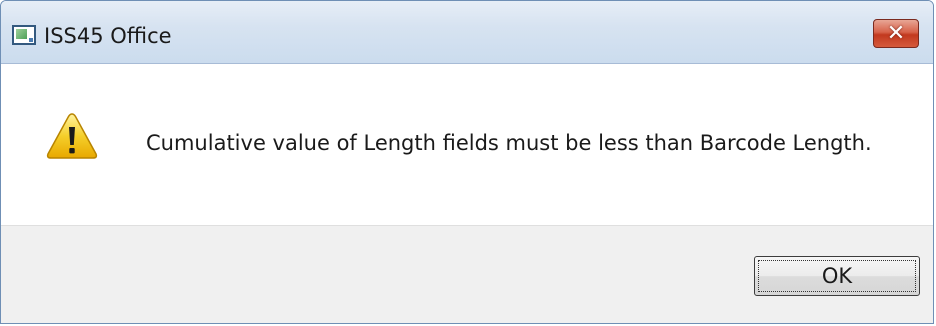  I want to click on warning-icon, so click(72, 136).